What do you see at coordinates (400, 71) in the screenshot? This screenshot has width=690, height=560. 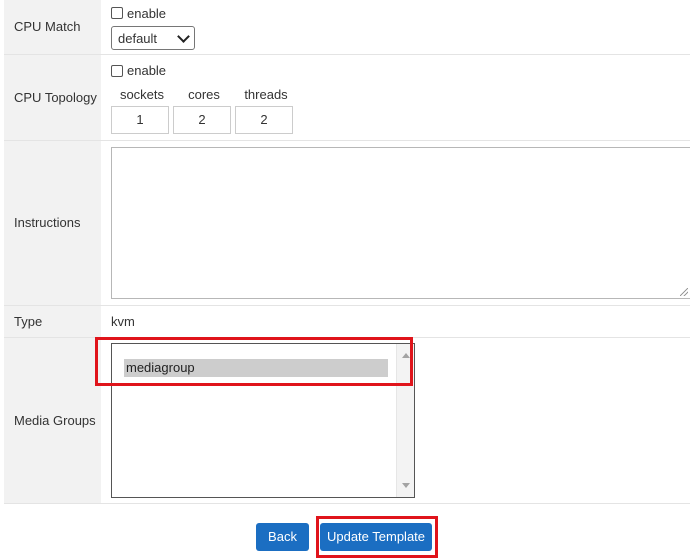 I see `cpu-topology-enable: enable` at bounding box center [400, 71].